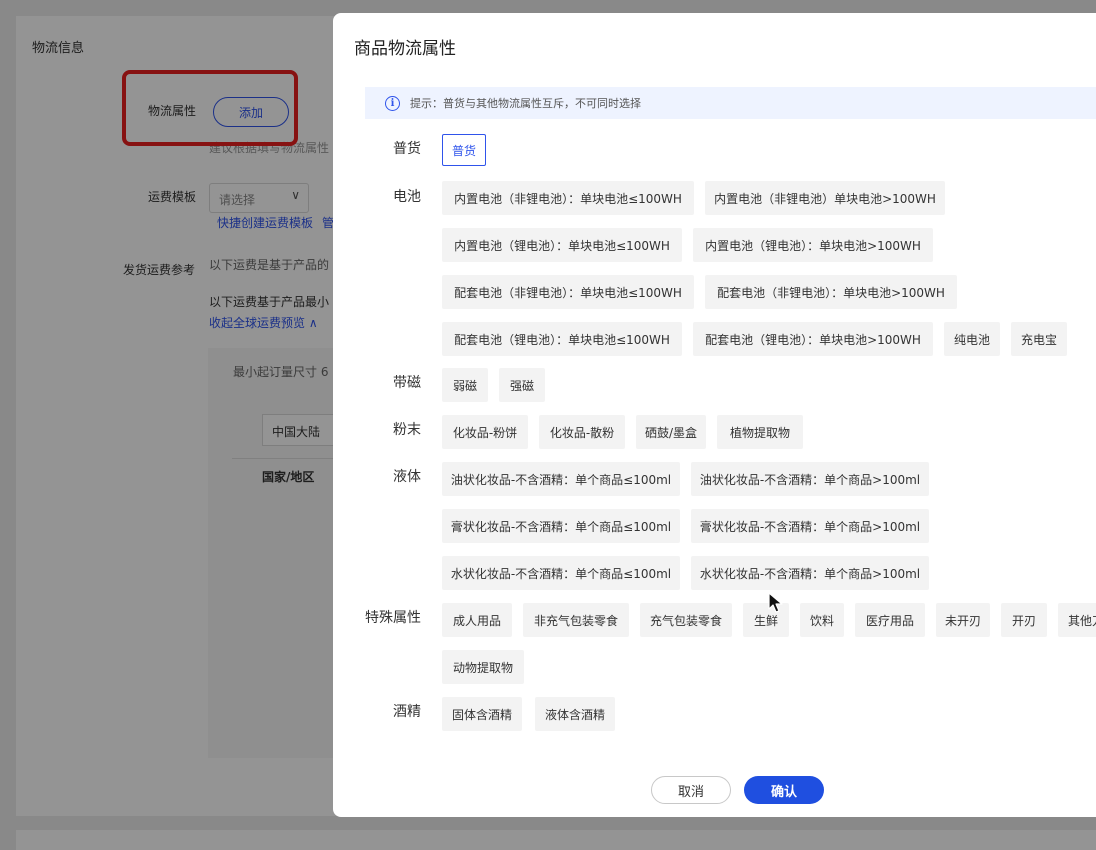 Image resolution: width=1096 pixels, height=850 pixels. What do you see at coordinates (582, 432) in the screenshot?
I see `tag-powder: 化妆品-散粉` at bounding box center [582, 432].